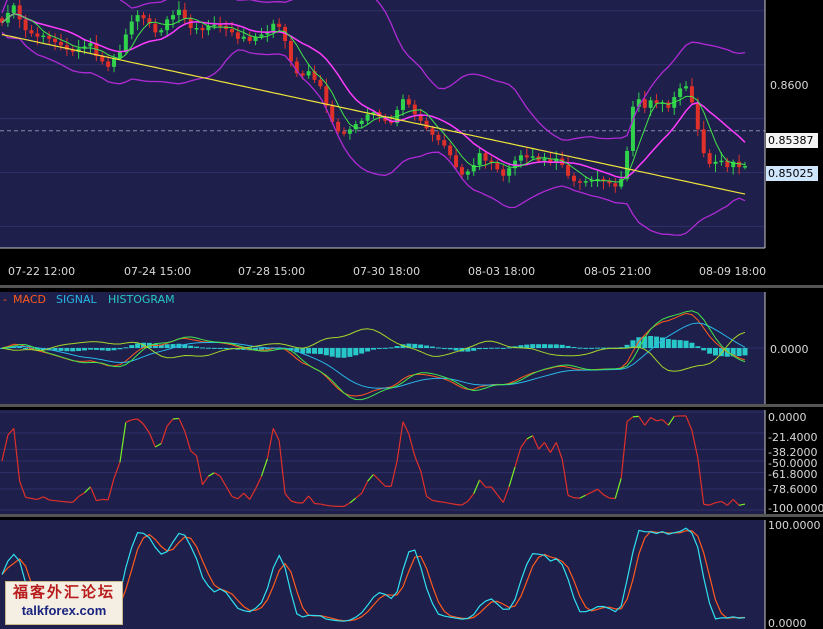  I want to click on x-tick-2: 07-28 15:00, so click(271, 271).